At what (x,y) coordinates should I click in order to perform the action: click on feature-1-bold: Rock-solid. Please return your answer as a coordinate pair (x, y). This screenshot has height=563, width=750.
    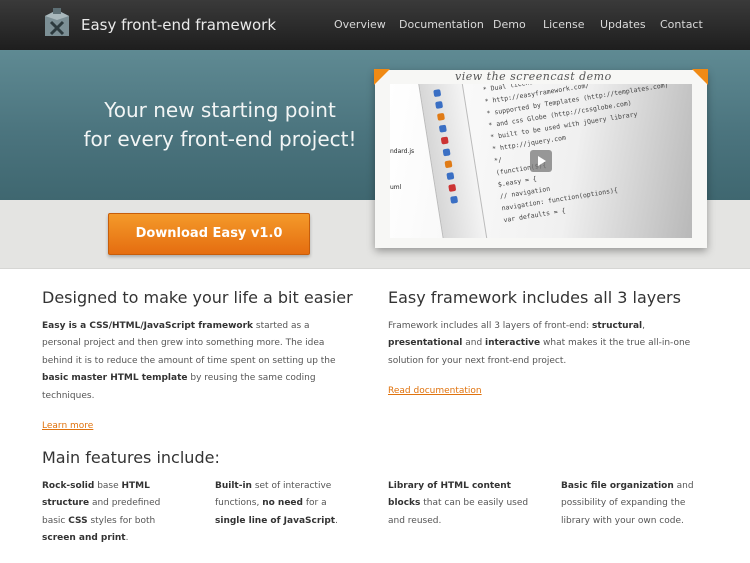
    Looking at the image, I should click on (68, 486).